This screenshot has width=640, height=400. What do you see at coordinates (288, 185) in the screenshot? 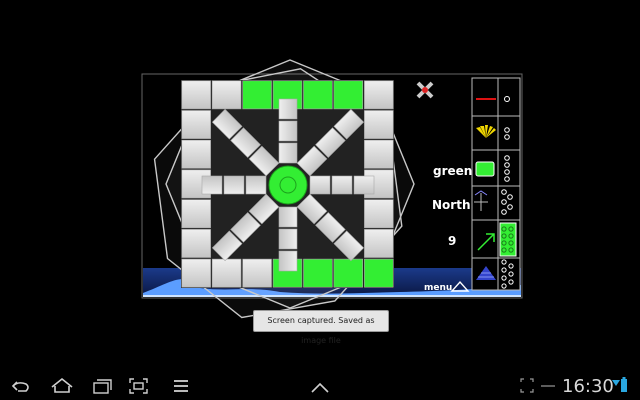
I see `center-hub` at bounding box center [288, 185].